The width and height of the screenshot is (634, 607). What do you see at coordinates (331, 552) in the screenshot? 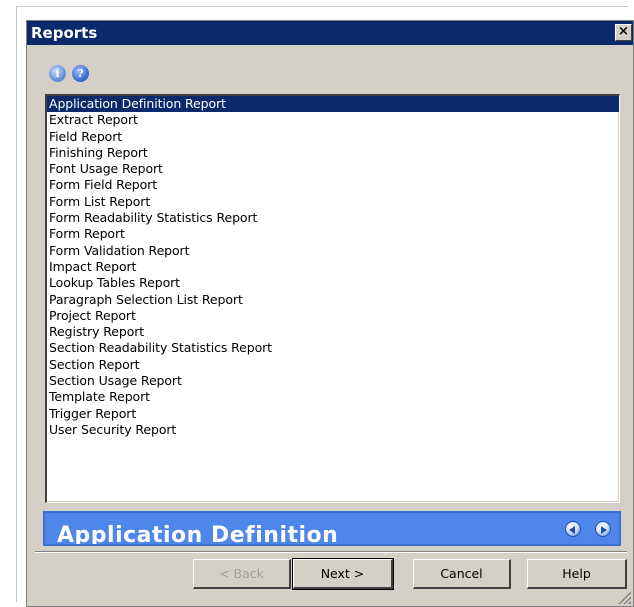
I see `button-separator` at bounding box center [331, 552].